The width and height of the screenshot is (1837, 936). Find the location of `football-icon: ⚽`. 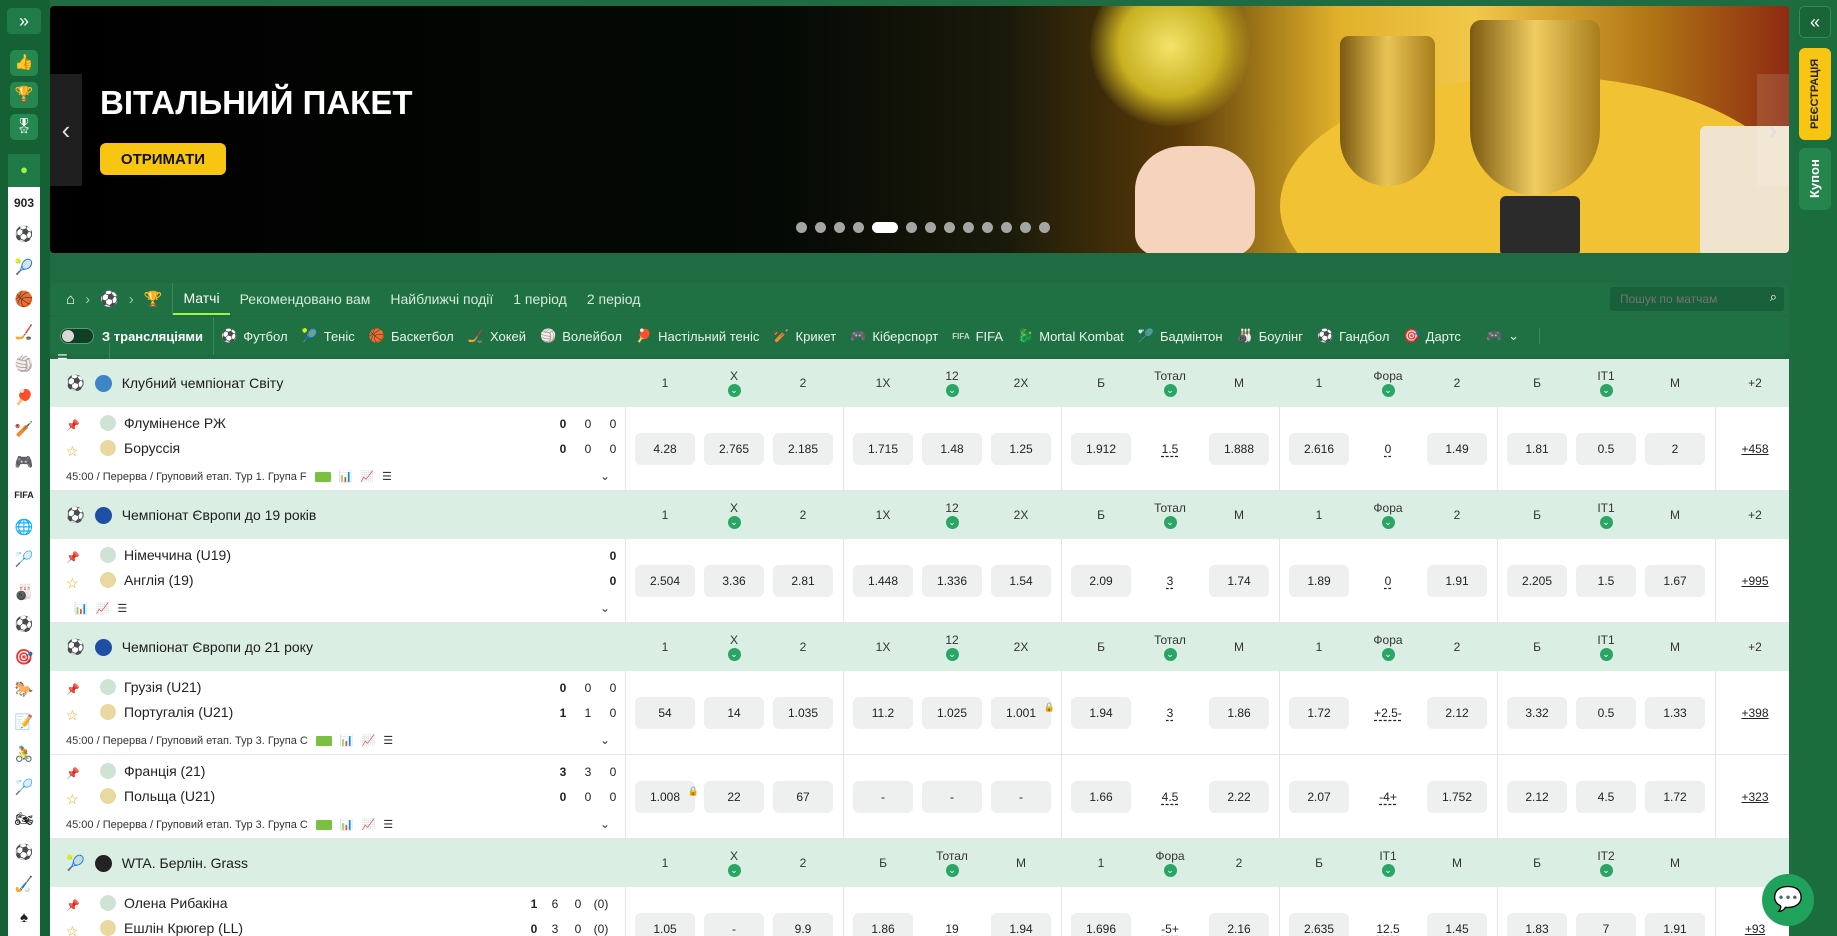

football-icon: ⚽ is located at coordinates (24, 235).